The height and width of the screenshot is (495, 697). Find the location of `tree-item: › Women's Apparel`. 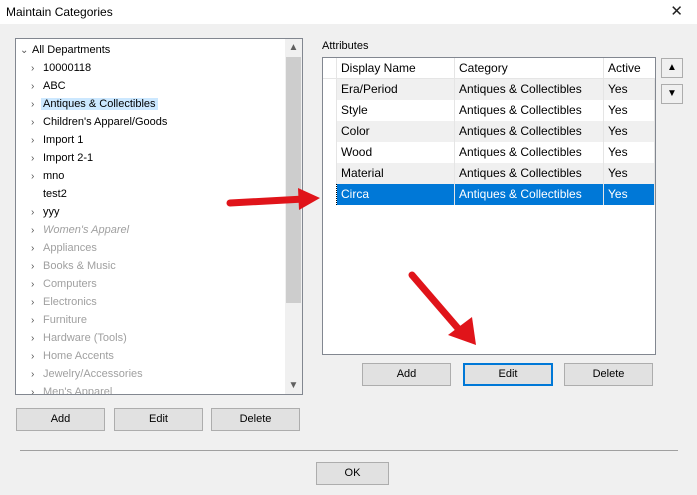

tree-item: › Women's Apparel is located at coordinates (80, 230).